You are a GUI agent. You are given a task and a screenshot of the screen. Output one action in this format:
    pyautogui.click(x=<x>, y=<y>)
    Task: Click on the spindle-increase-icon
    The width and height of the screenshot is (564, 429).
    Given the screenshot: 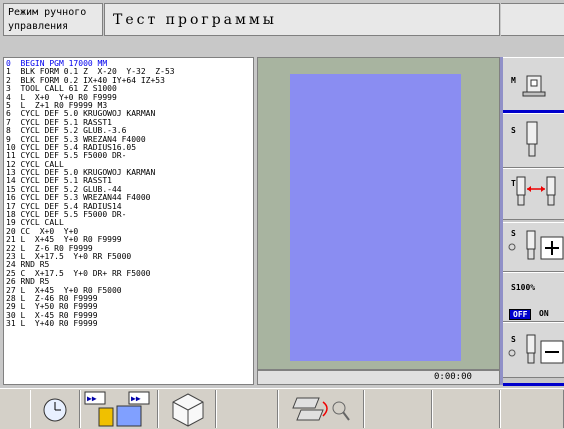 What is the action you would take?
    pyautogui.click(x=536, y=245)
    